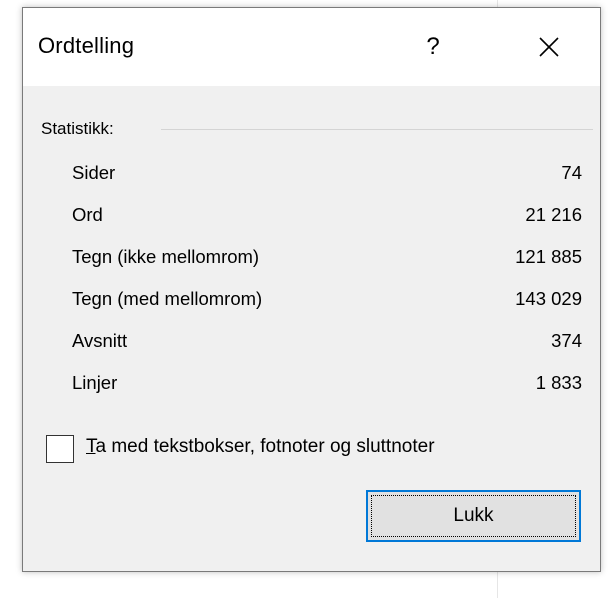  I want to click on group-divider, so click(377, 129).